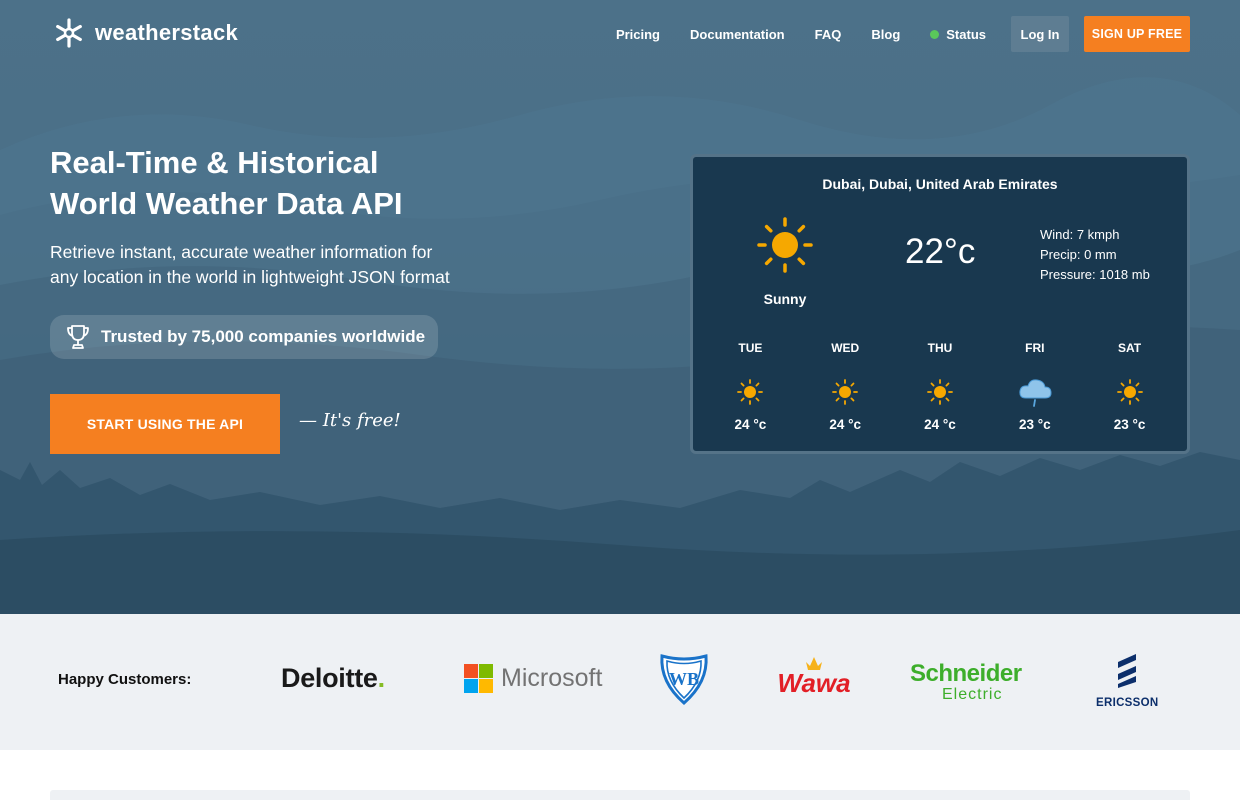 This screenshot has height=800, width=1240. Describe the element at coordinates (940, 184) in the screenshot. I see `weather-location: Dubai, Dubai, United Arab Emirates` at that location.